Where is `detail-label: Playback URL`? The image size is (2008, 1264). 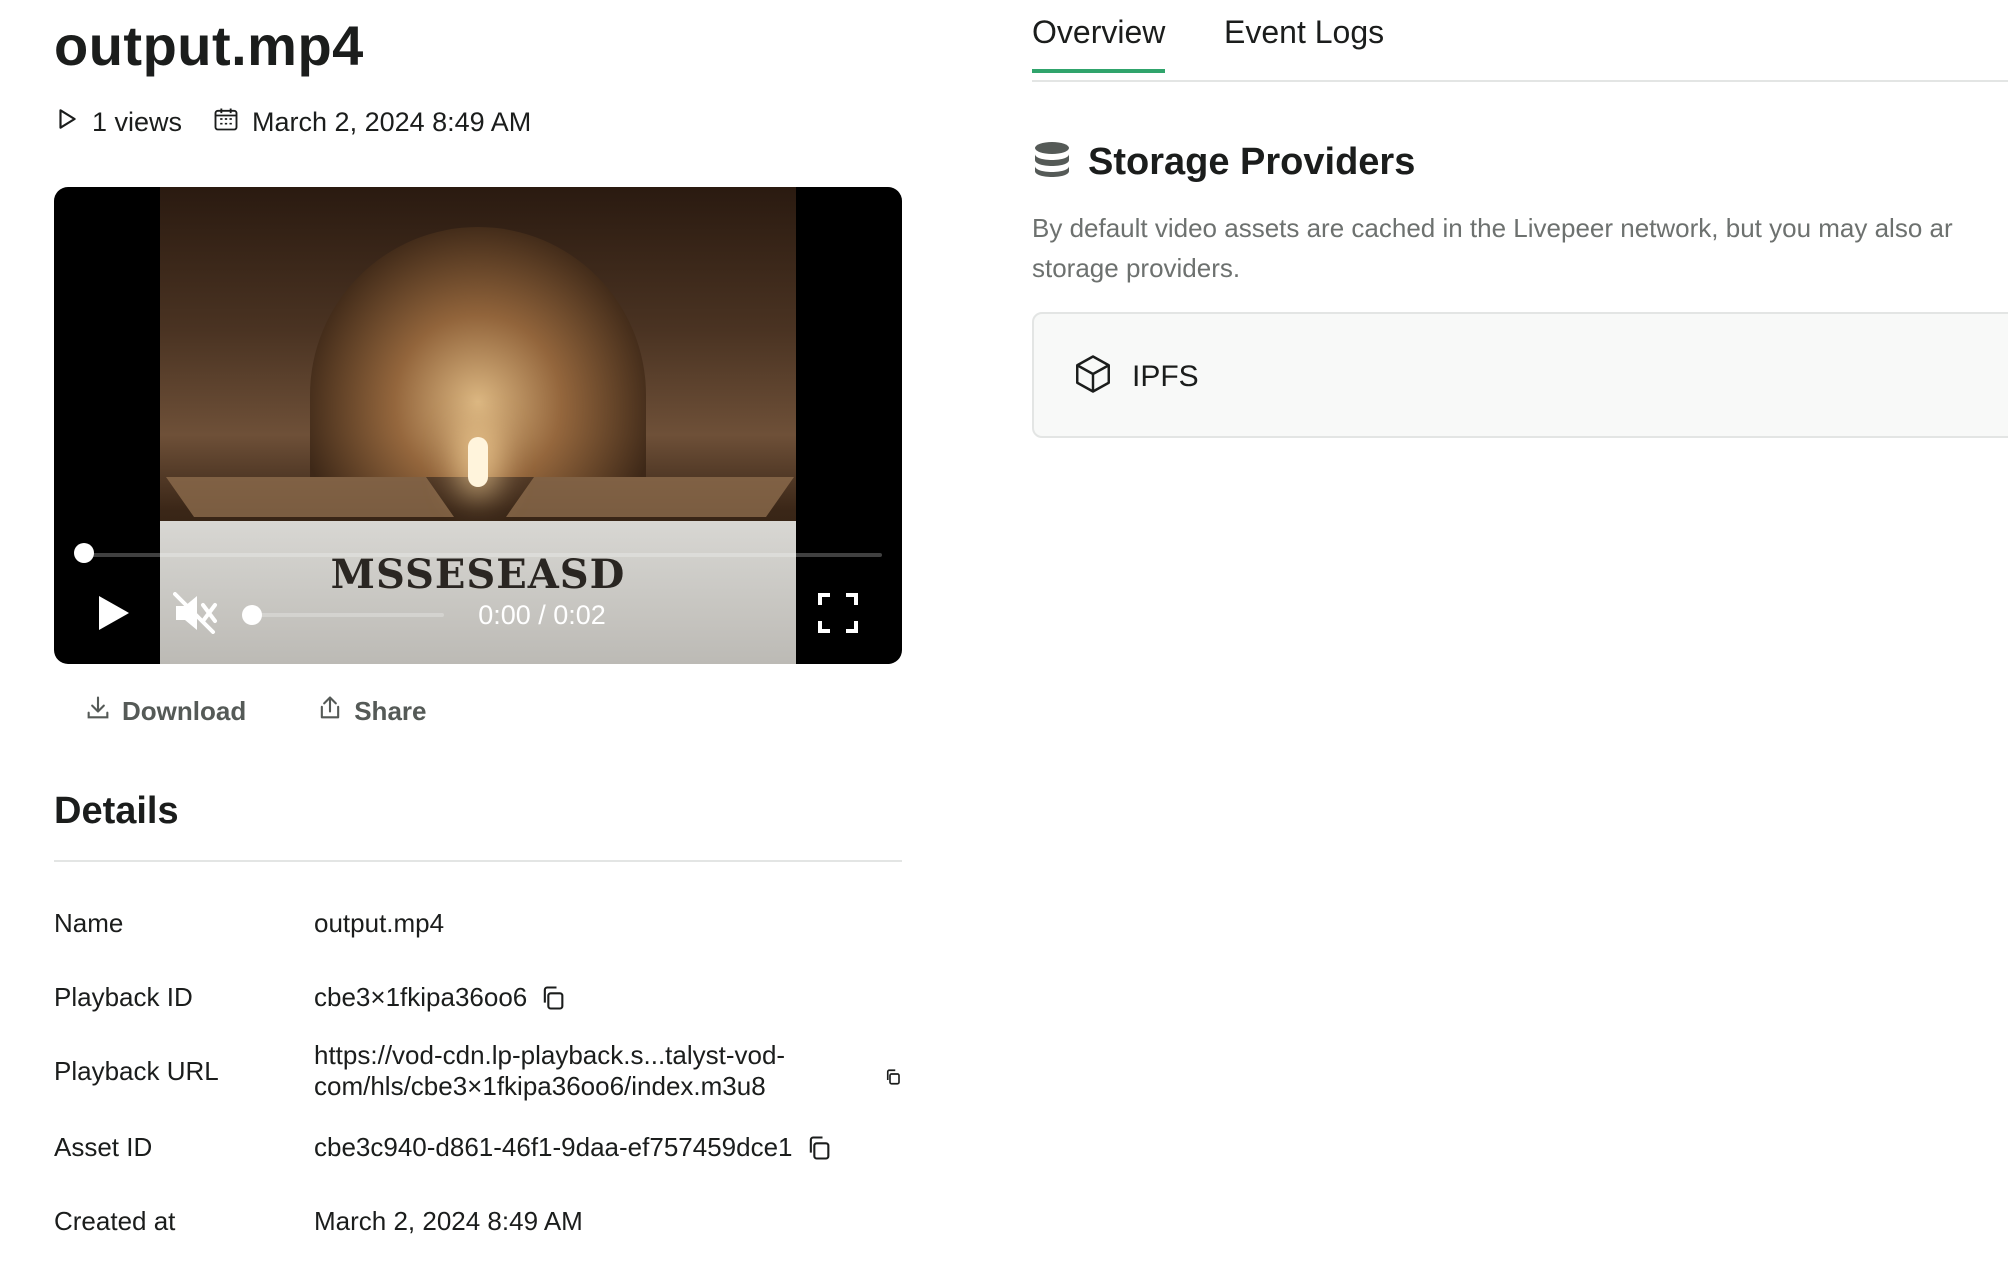 detail-label: Playback URL is located at coordinates (136, 1071).